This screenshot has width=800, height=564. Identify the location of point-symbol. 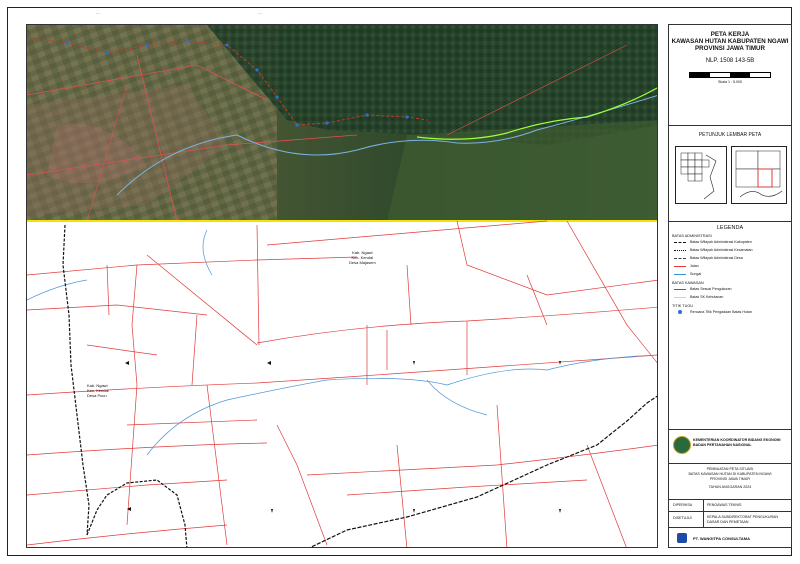
(680, 312).